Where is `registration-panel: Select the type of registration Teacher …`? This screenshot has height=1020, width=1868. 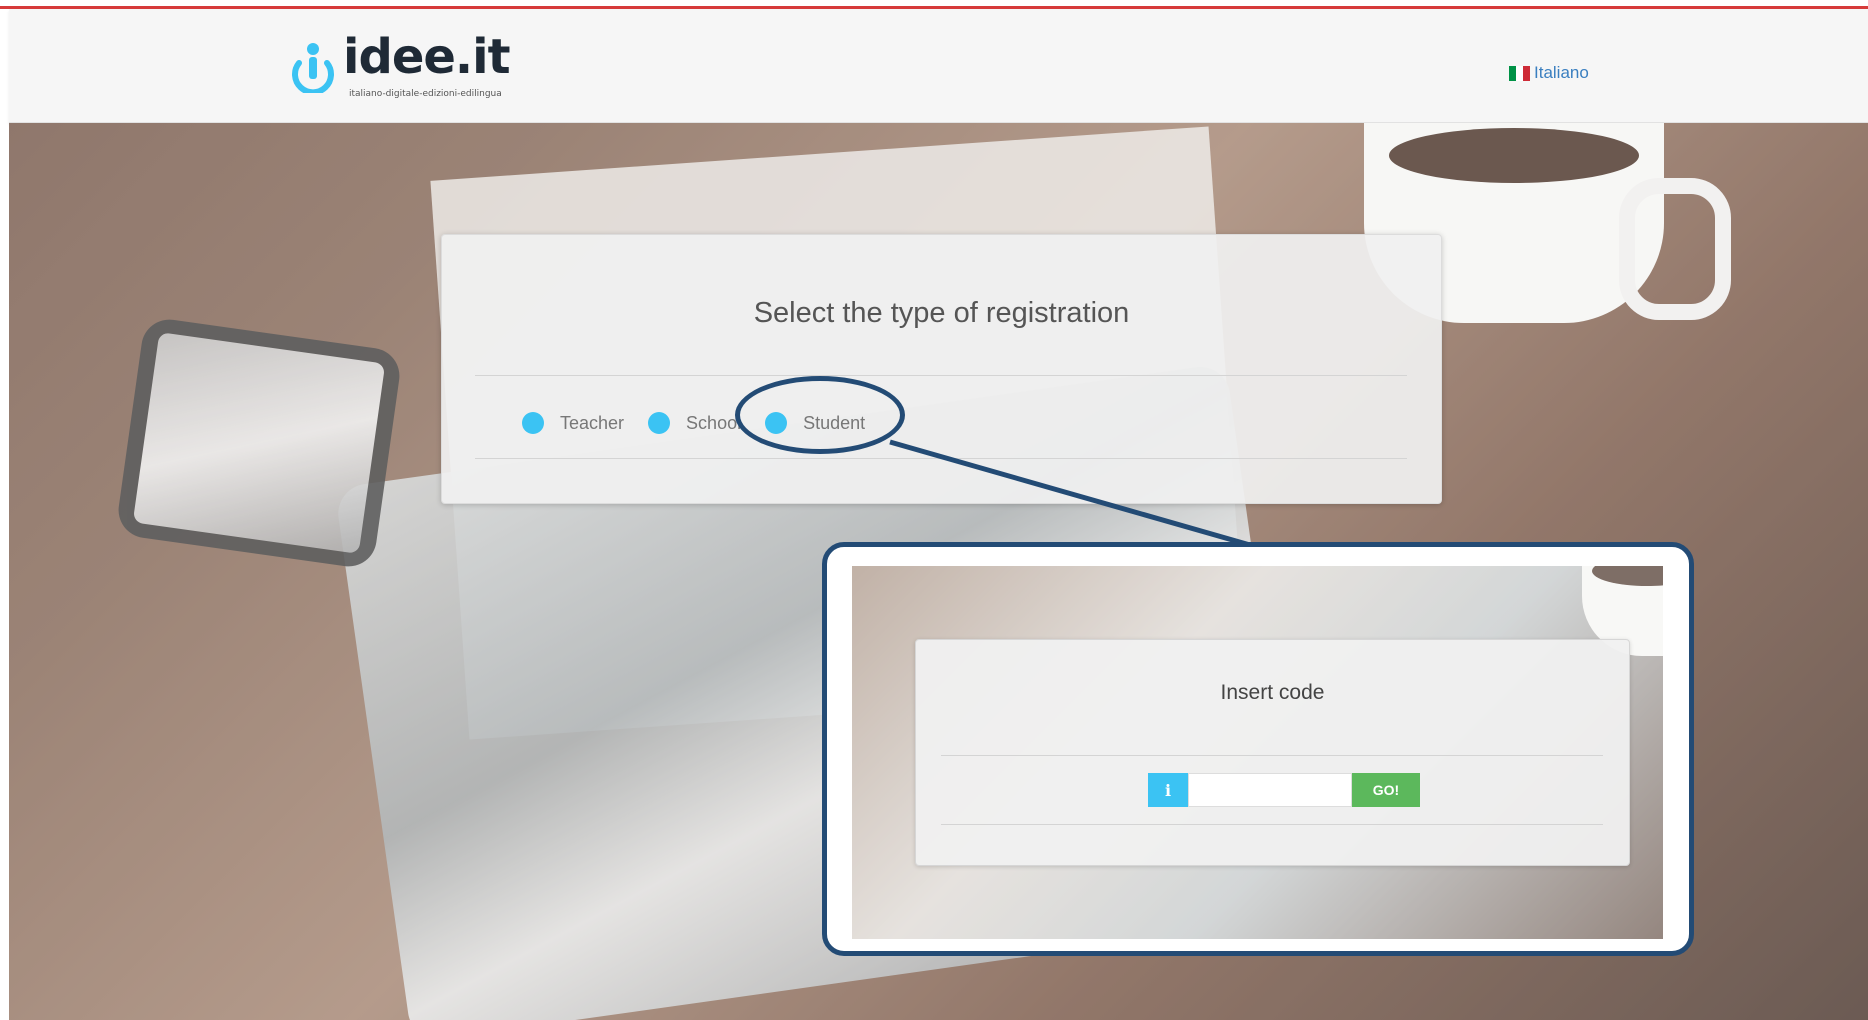 registration-panel: Select the type of registration Teacher … is located at coordinates (941, 369).